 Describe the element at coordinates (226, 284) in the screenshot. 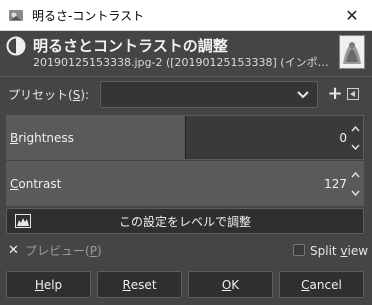

I see `ok-key: O` at that location.